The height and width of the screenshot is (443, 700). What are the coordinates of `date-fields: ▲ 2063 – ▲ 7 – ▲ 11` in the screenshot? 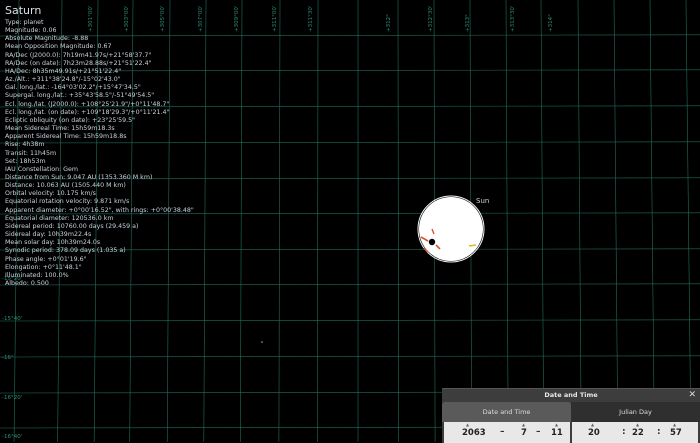 It's located at (507, 432).